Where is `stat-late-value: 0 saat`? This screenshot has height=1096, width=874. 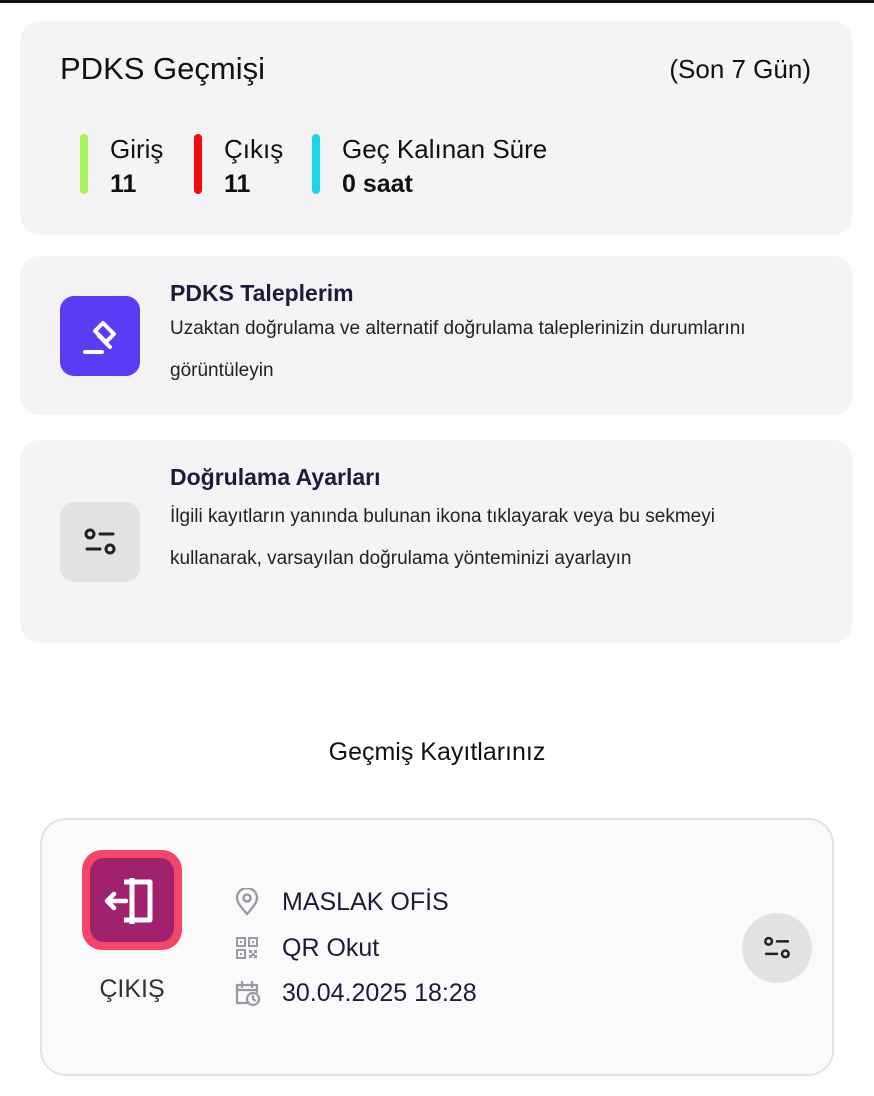 stat-late-value: 0 saat is located at coordinates (377, 184).